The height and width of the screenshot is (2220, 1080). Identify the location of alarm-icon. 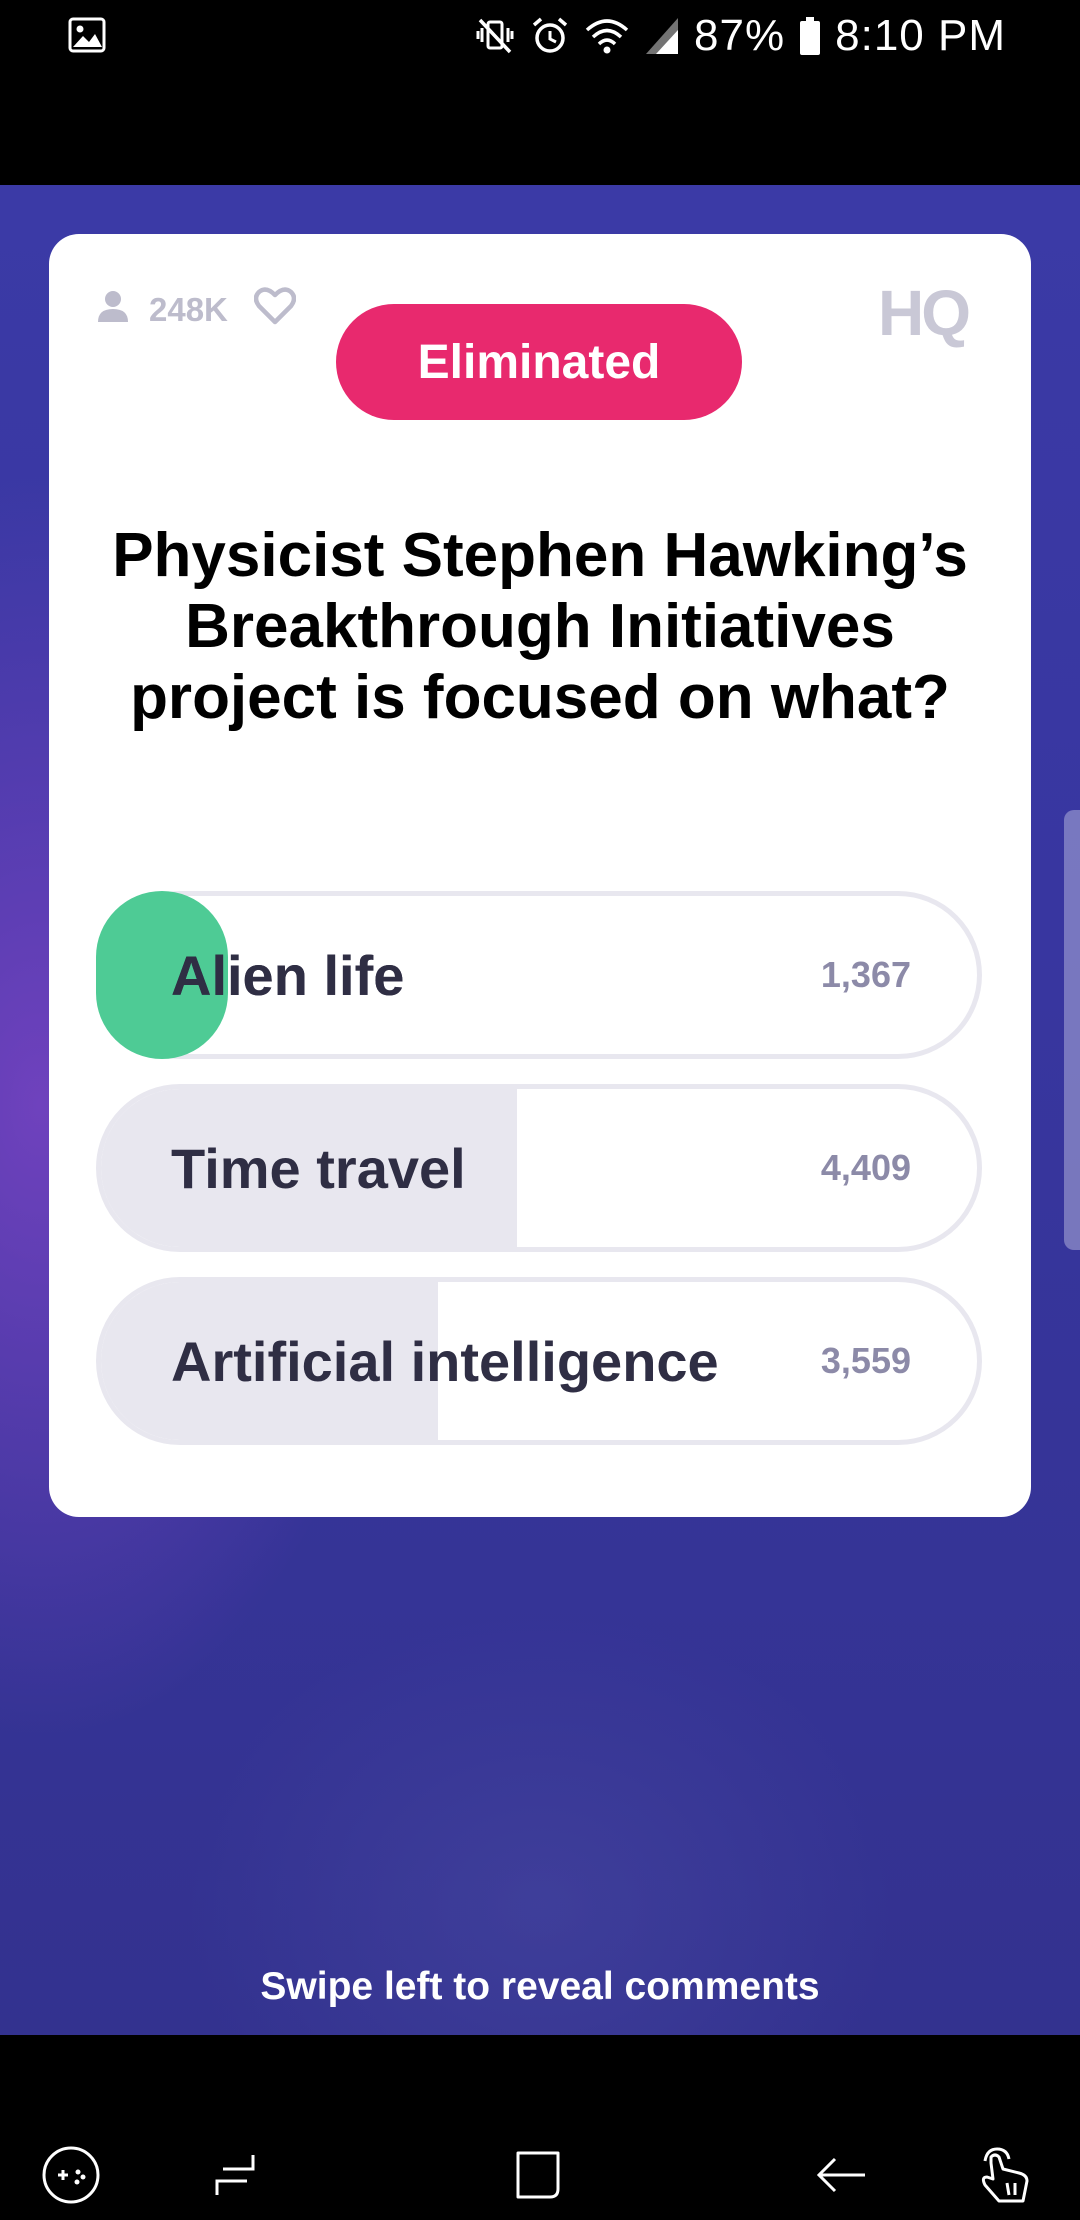
(550, 36).